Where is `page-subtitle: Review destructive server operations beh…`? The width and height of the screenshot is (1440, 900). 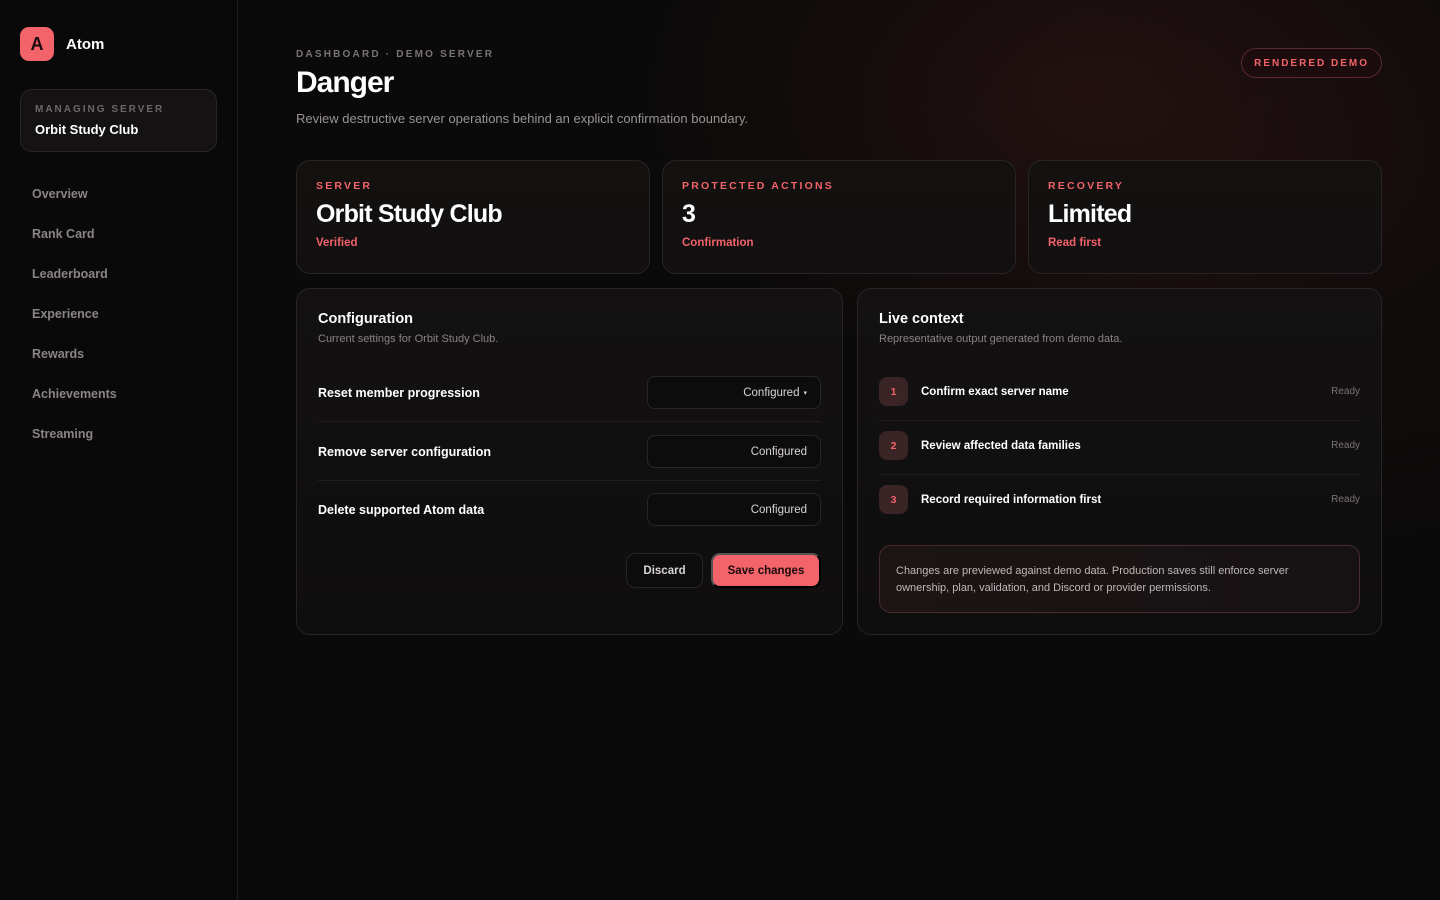
page-subtitle: Review destructive server operations beh… is located at coordinates (522, 118).